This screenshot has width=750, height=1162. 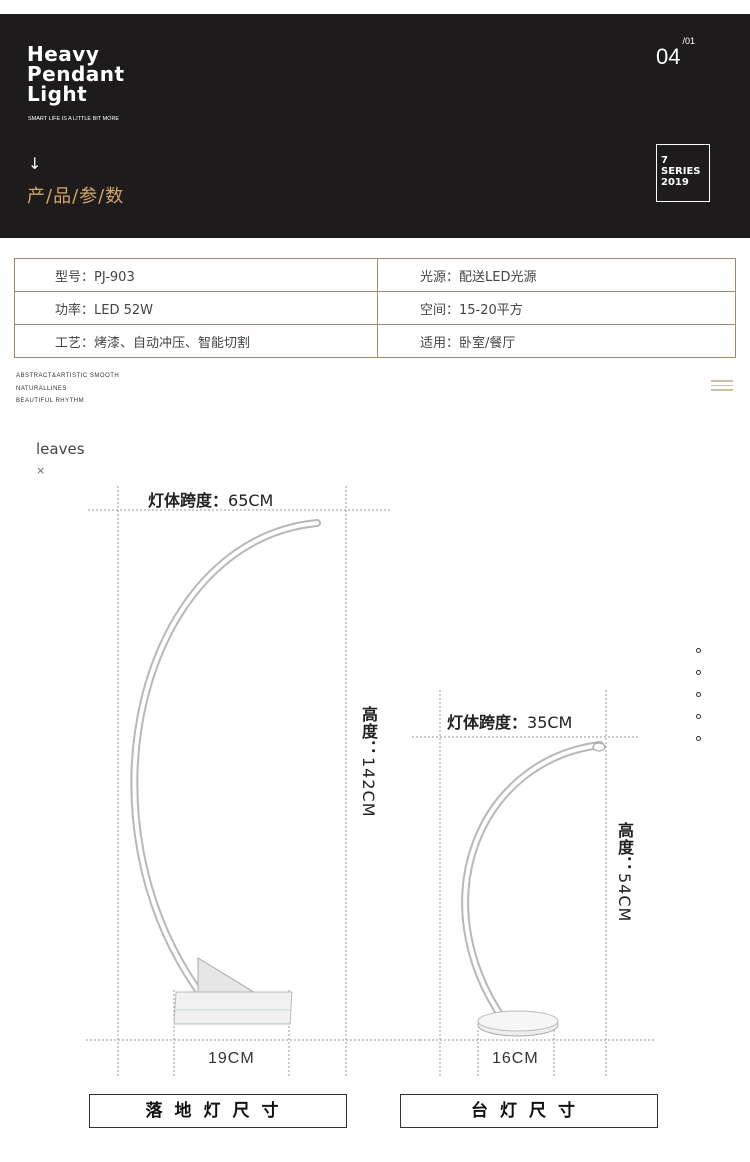 What do you see at coordinates (188, 500) in the screenshot?
I see `floor-span-title: 灯体跨度：` at bounding box center [188, 500].